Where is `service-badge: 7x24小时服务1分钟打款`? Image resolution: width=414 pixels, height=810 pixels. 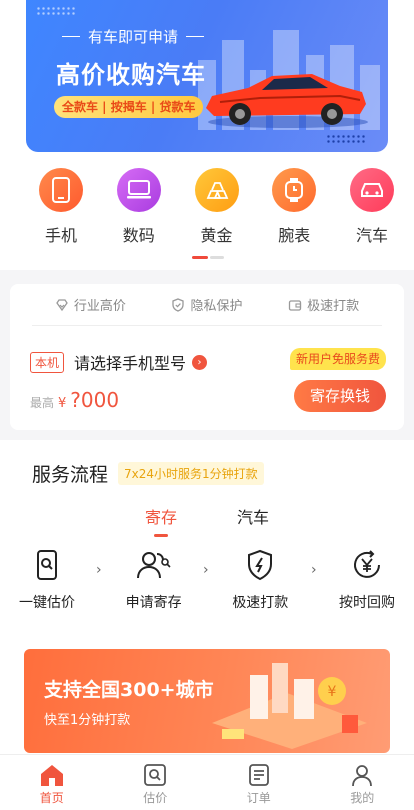
service-badge: 7x24小时服务1分钟打款 is located at coordinates (191, 473).